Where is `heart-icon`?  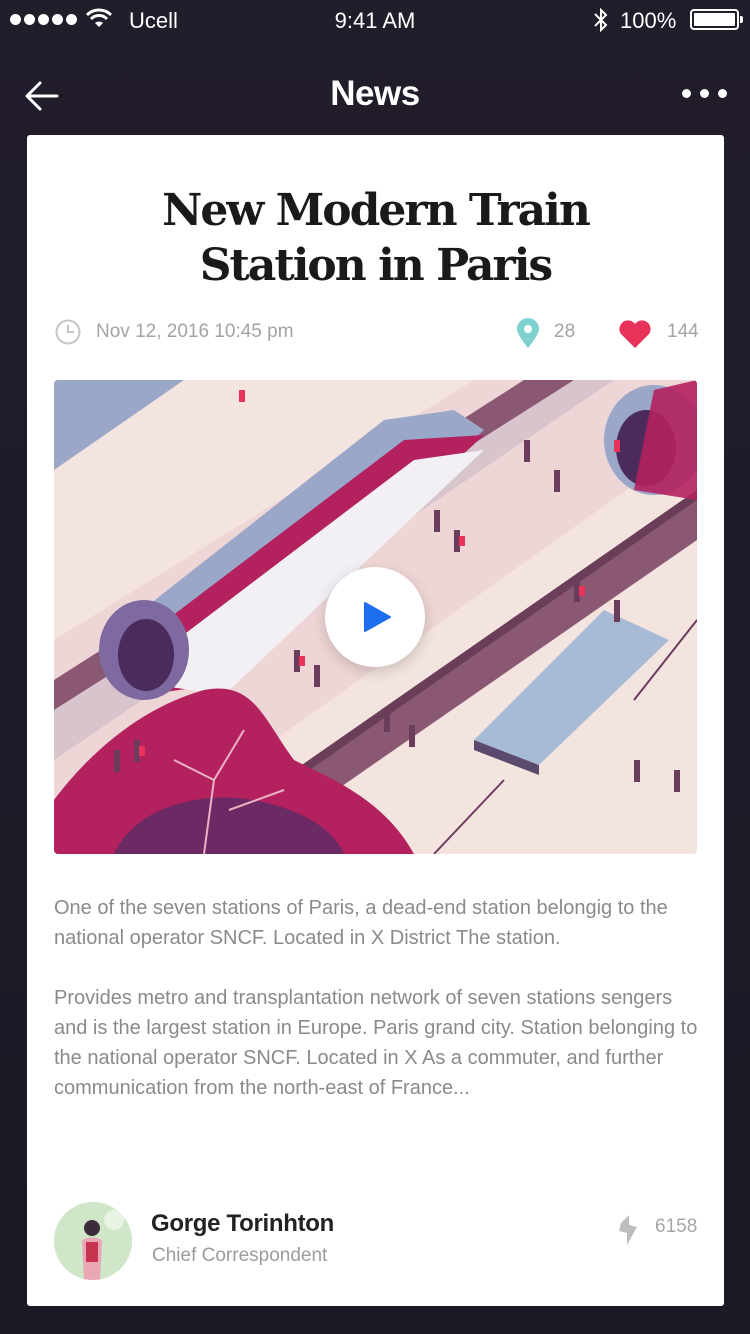 heart-icon is located at coordinates (635, 334).